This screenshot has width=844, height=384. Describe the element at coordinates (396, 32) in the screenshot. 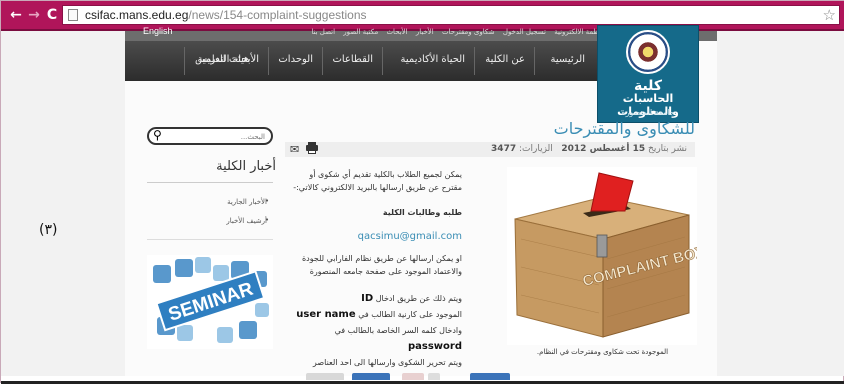

I see `top-link: الأبحاث` at that location.